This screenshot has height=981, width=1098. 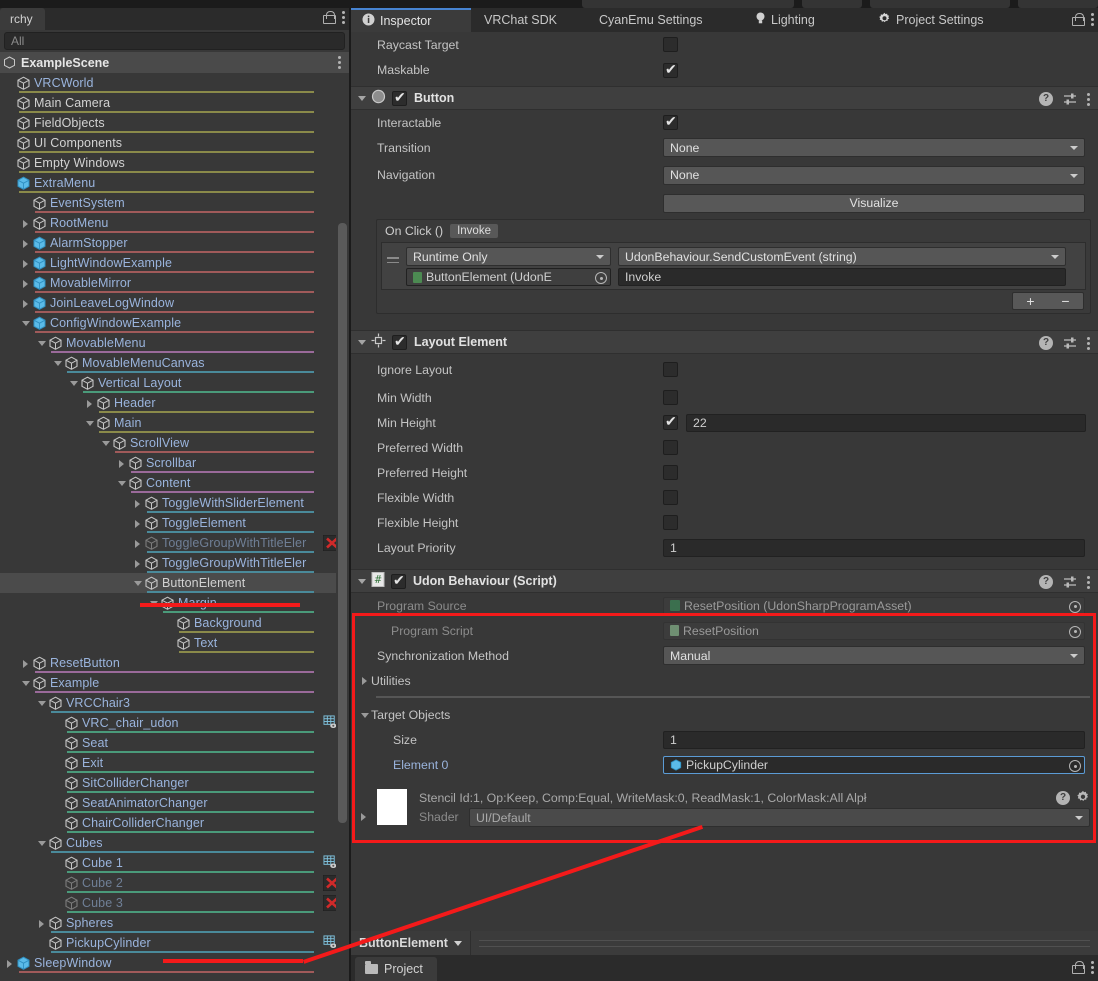 I want to click on add-remove-event-buttons: + −, so click(x=1048, y=301).